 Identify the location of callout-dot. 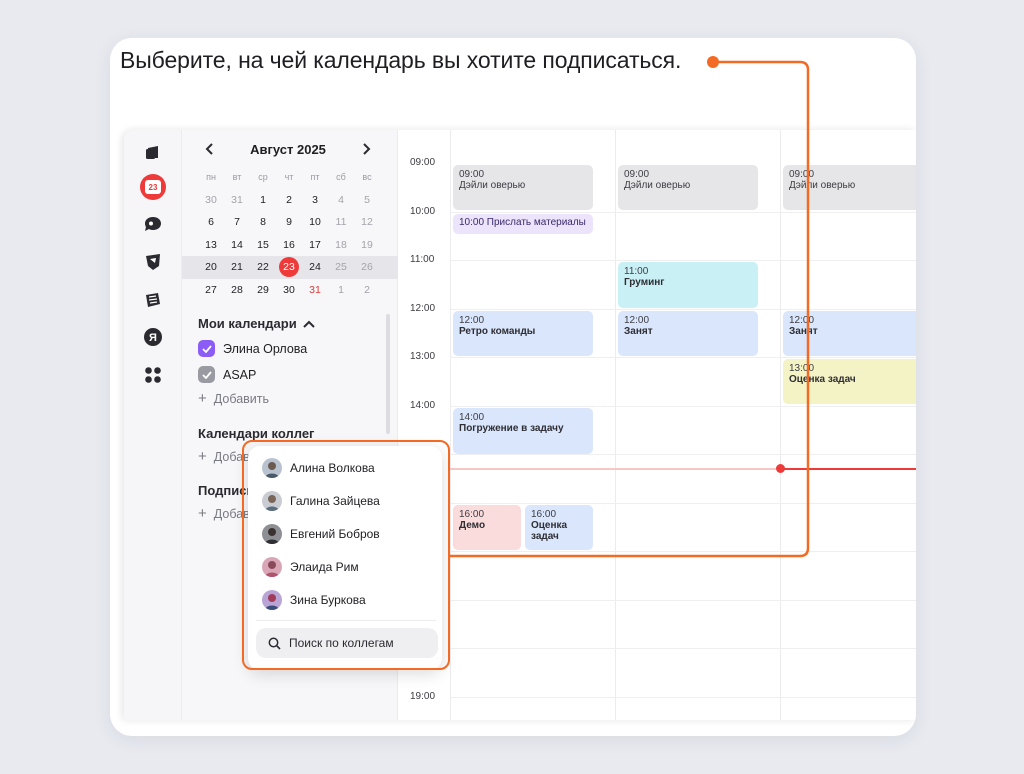
(713, 62).